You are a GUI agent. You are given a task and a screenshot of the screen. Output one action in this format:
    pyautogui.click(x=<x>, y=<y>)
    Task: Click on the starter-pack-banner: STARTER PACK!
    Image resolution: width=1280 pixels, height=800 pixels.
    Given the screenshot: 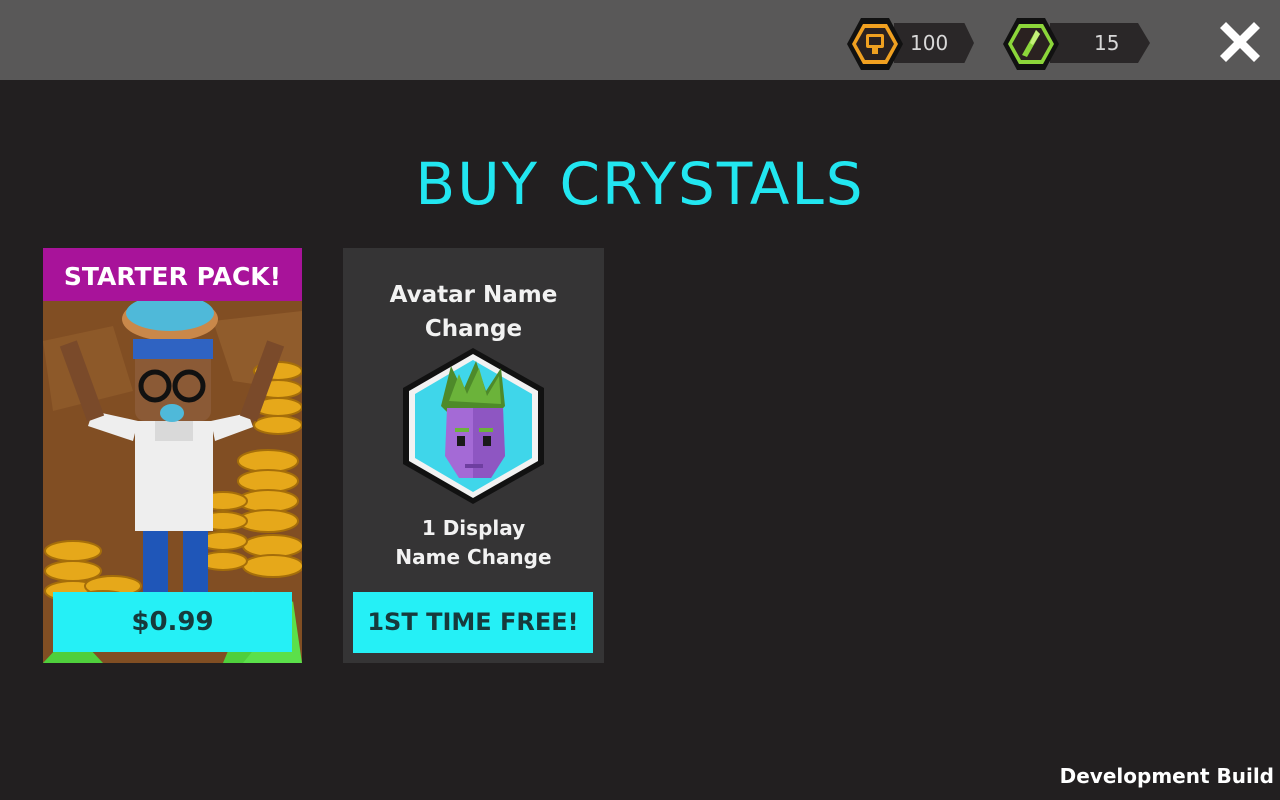 What is the action you would take?
    pyautogui.click(x=172, y=274)
    